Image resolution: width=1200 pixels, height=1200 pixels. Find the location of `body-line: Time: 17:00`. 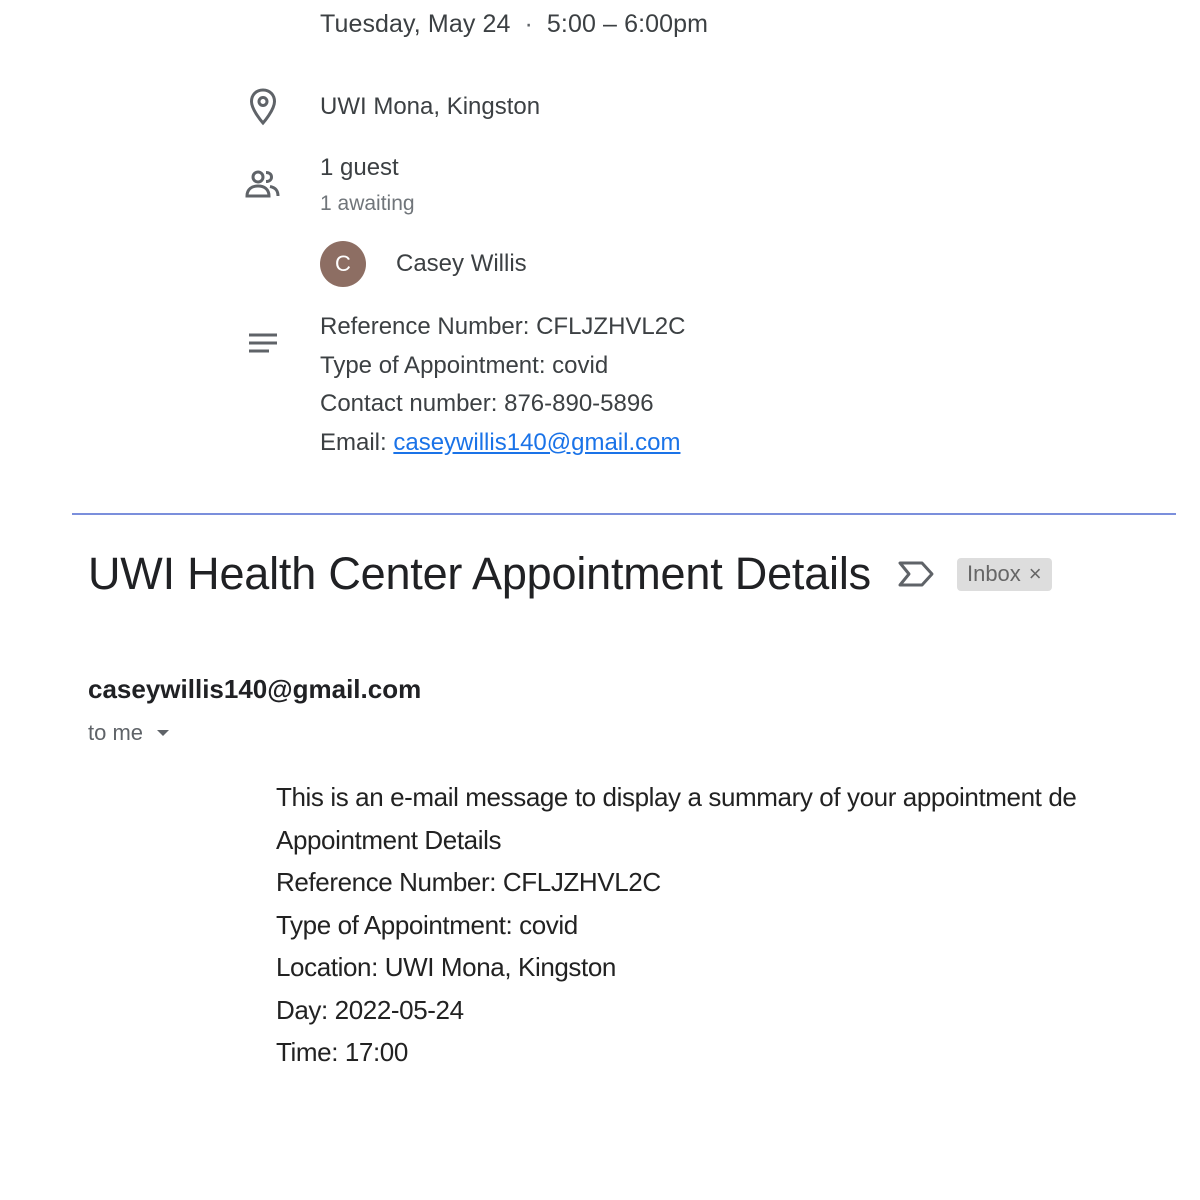

body-line: Time: 17:00 is located at coordinates (342, 1052).